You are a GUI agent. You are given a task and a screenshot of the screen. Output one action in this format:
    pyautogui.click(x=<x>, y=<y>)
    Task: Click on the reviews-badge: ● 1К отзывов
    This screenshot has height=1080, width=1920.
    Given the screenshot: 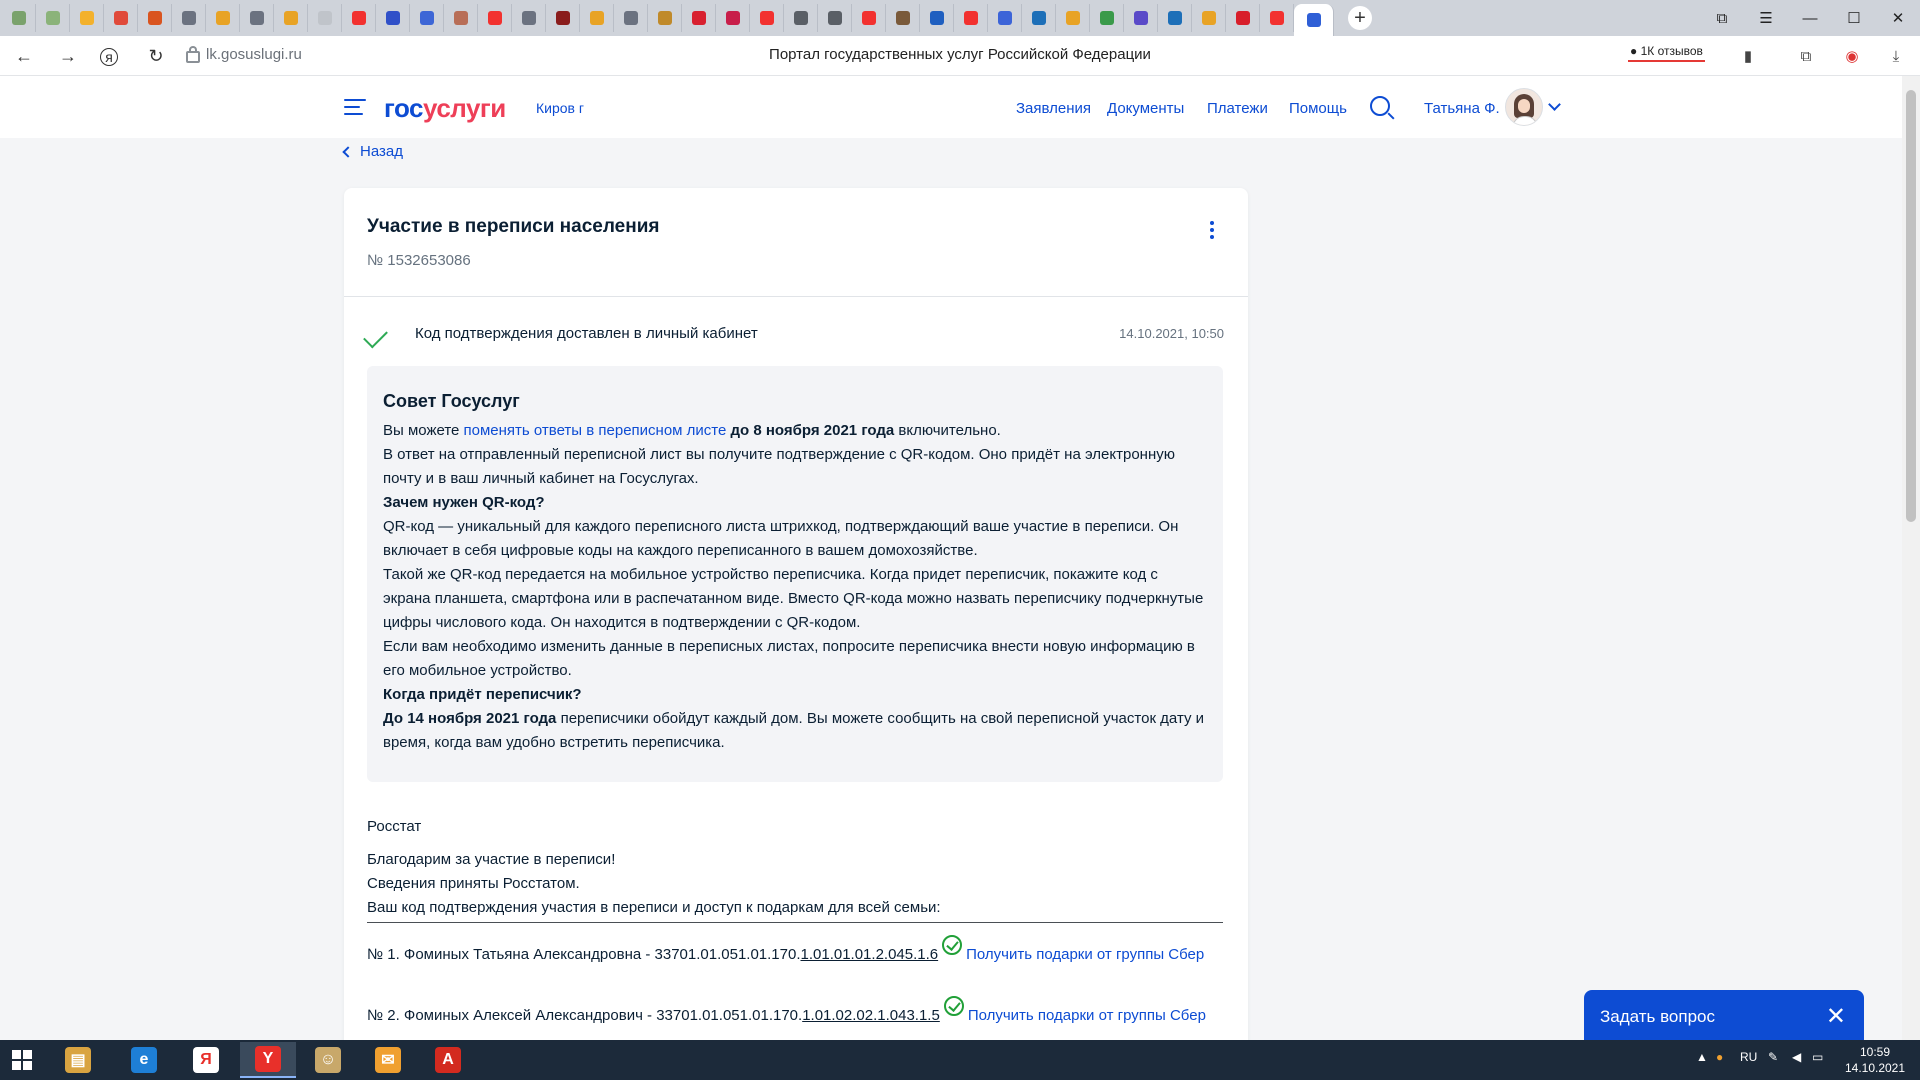 What is the action you would take?
    pyautogui.click(x=1666, y=53)
    